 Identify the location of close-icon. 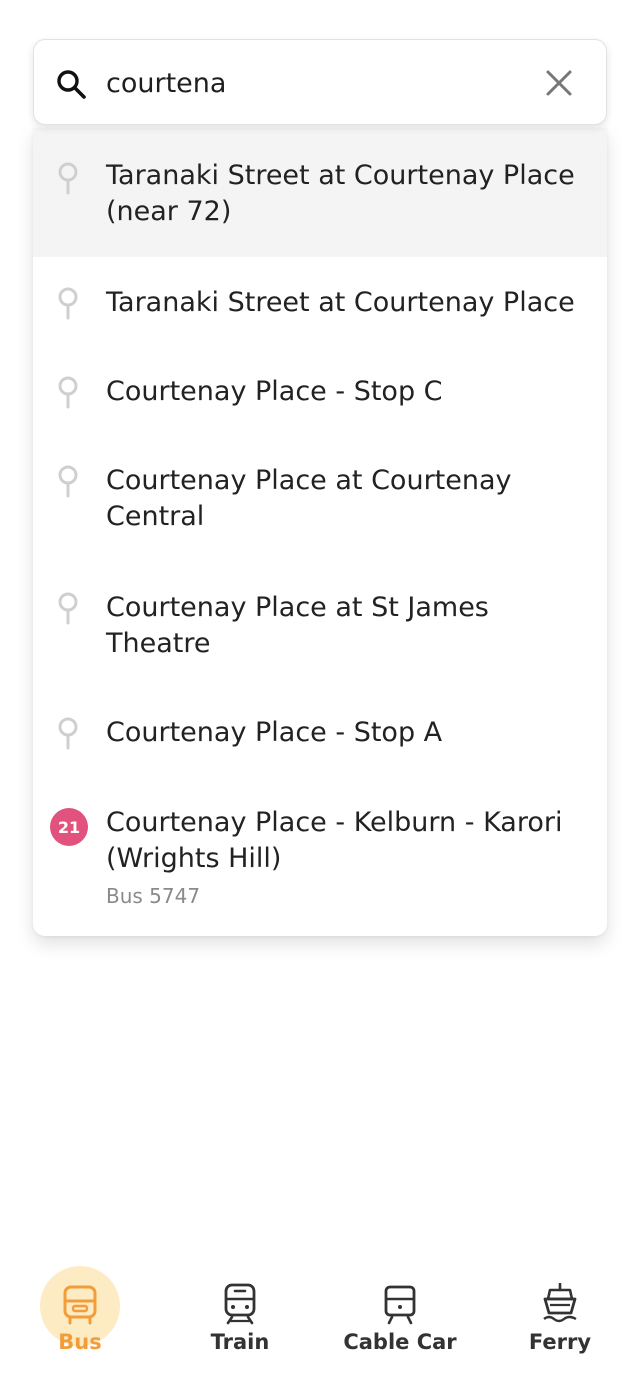
(559, 83).